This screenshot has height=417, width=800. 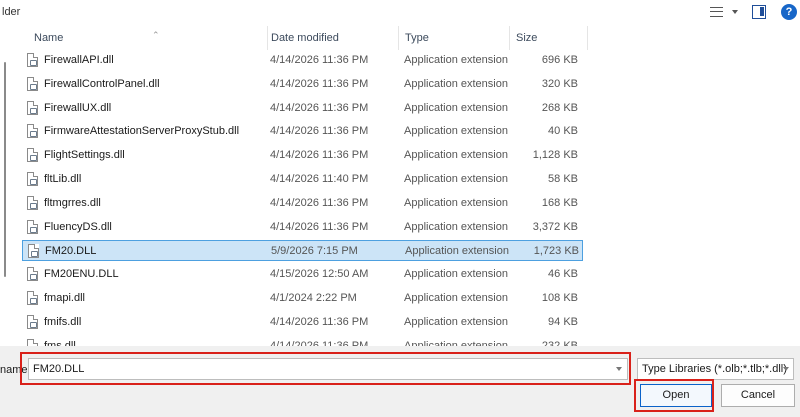 I want to click on file-date: 4/15/2026 12:50 AM, so click(x=319, y=274).